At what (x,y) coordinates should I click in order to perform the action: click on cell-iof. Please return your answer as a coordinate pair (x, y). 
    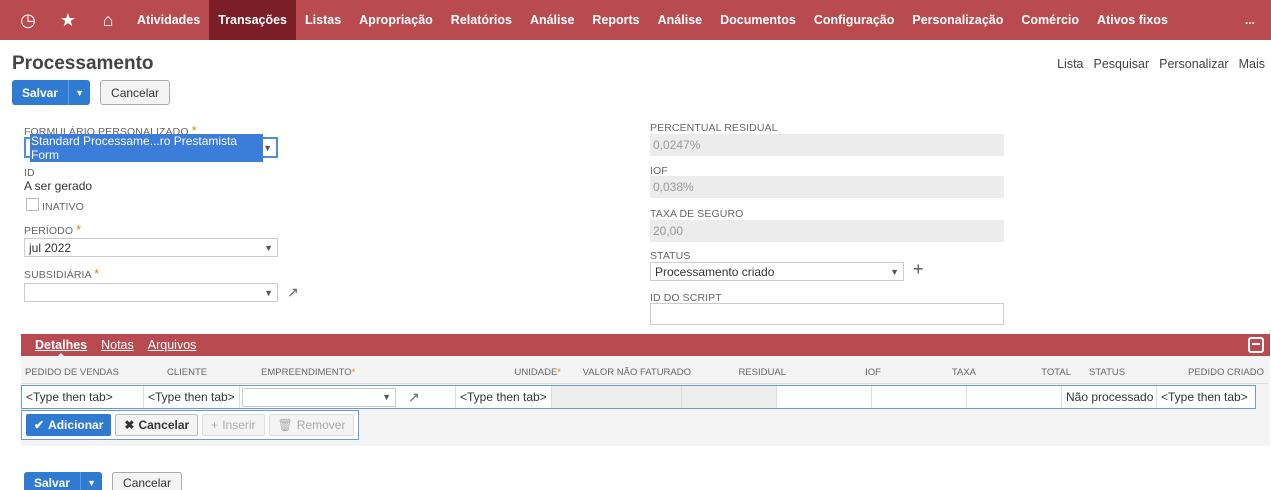
    Looking at the image, I should click on (824, 397).